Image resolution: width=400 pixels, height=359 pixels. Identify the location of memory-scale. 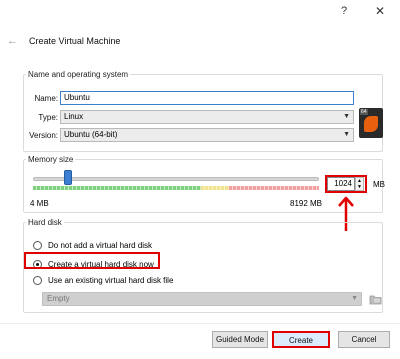
(176, 188).